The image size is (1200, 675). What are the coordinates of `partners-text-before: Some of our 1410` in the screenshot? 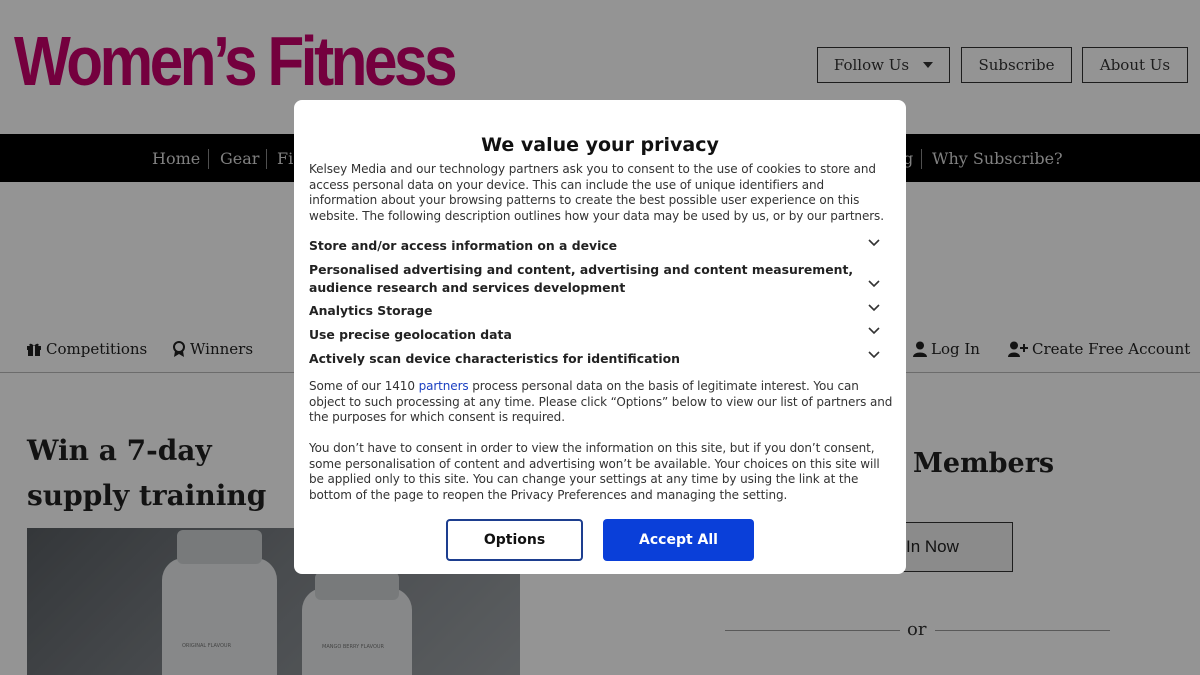 It's located at (364, 386).